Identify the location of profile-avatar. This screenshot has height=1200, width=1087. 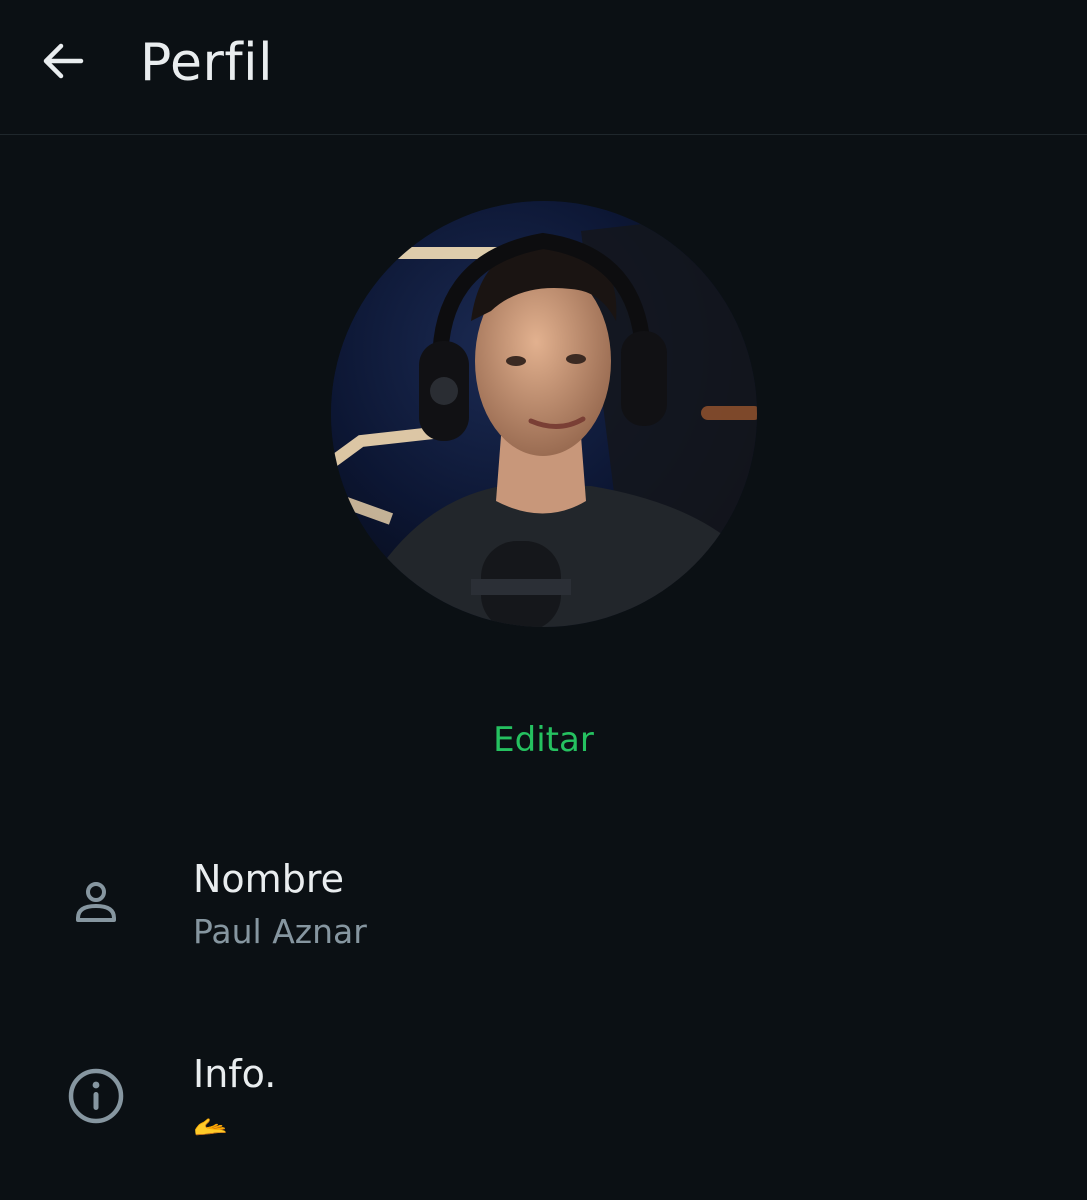
(544, 414).